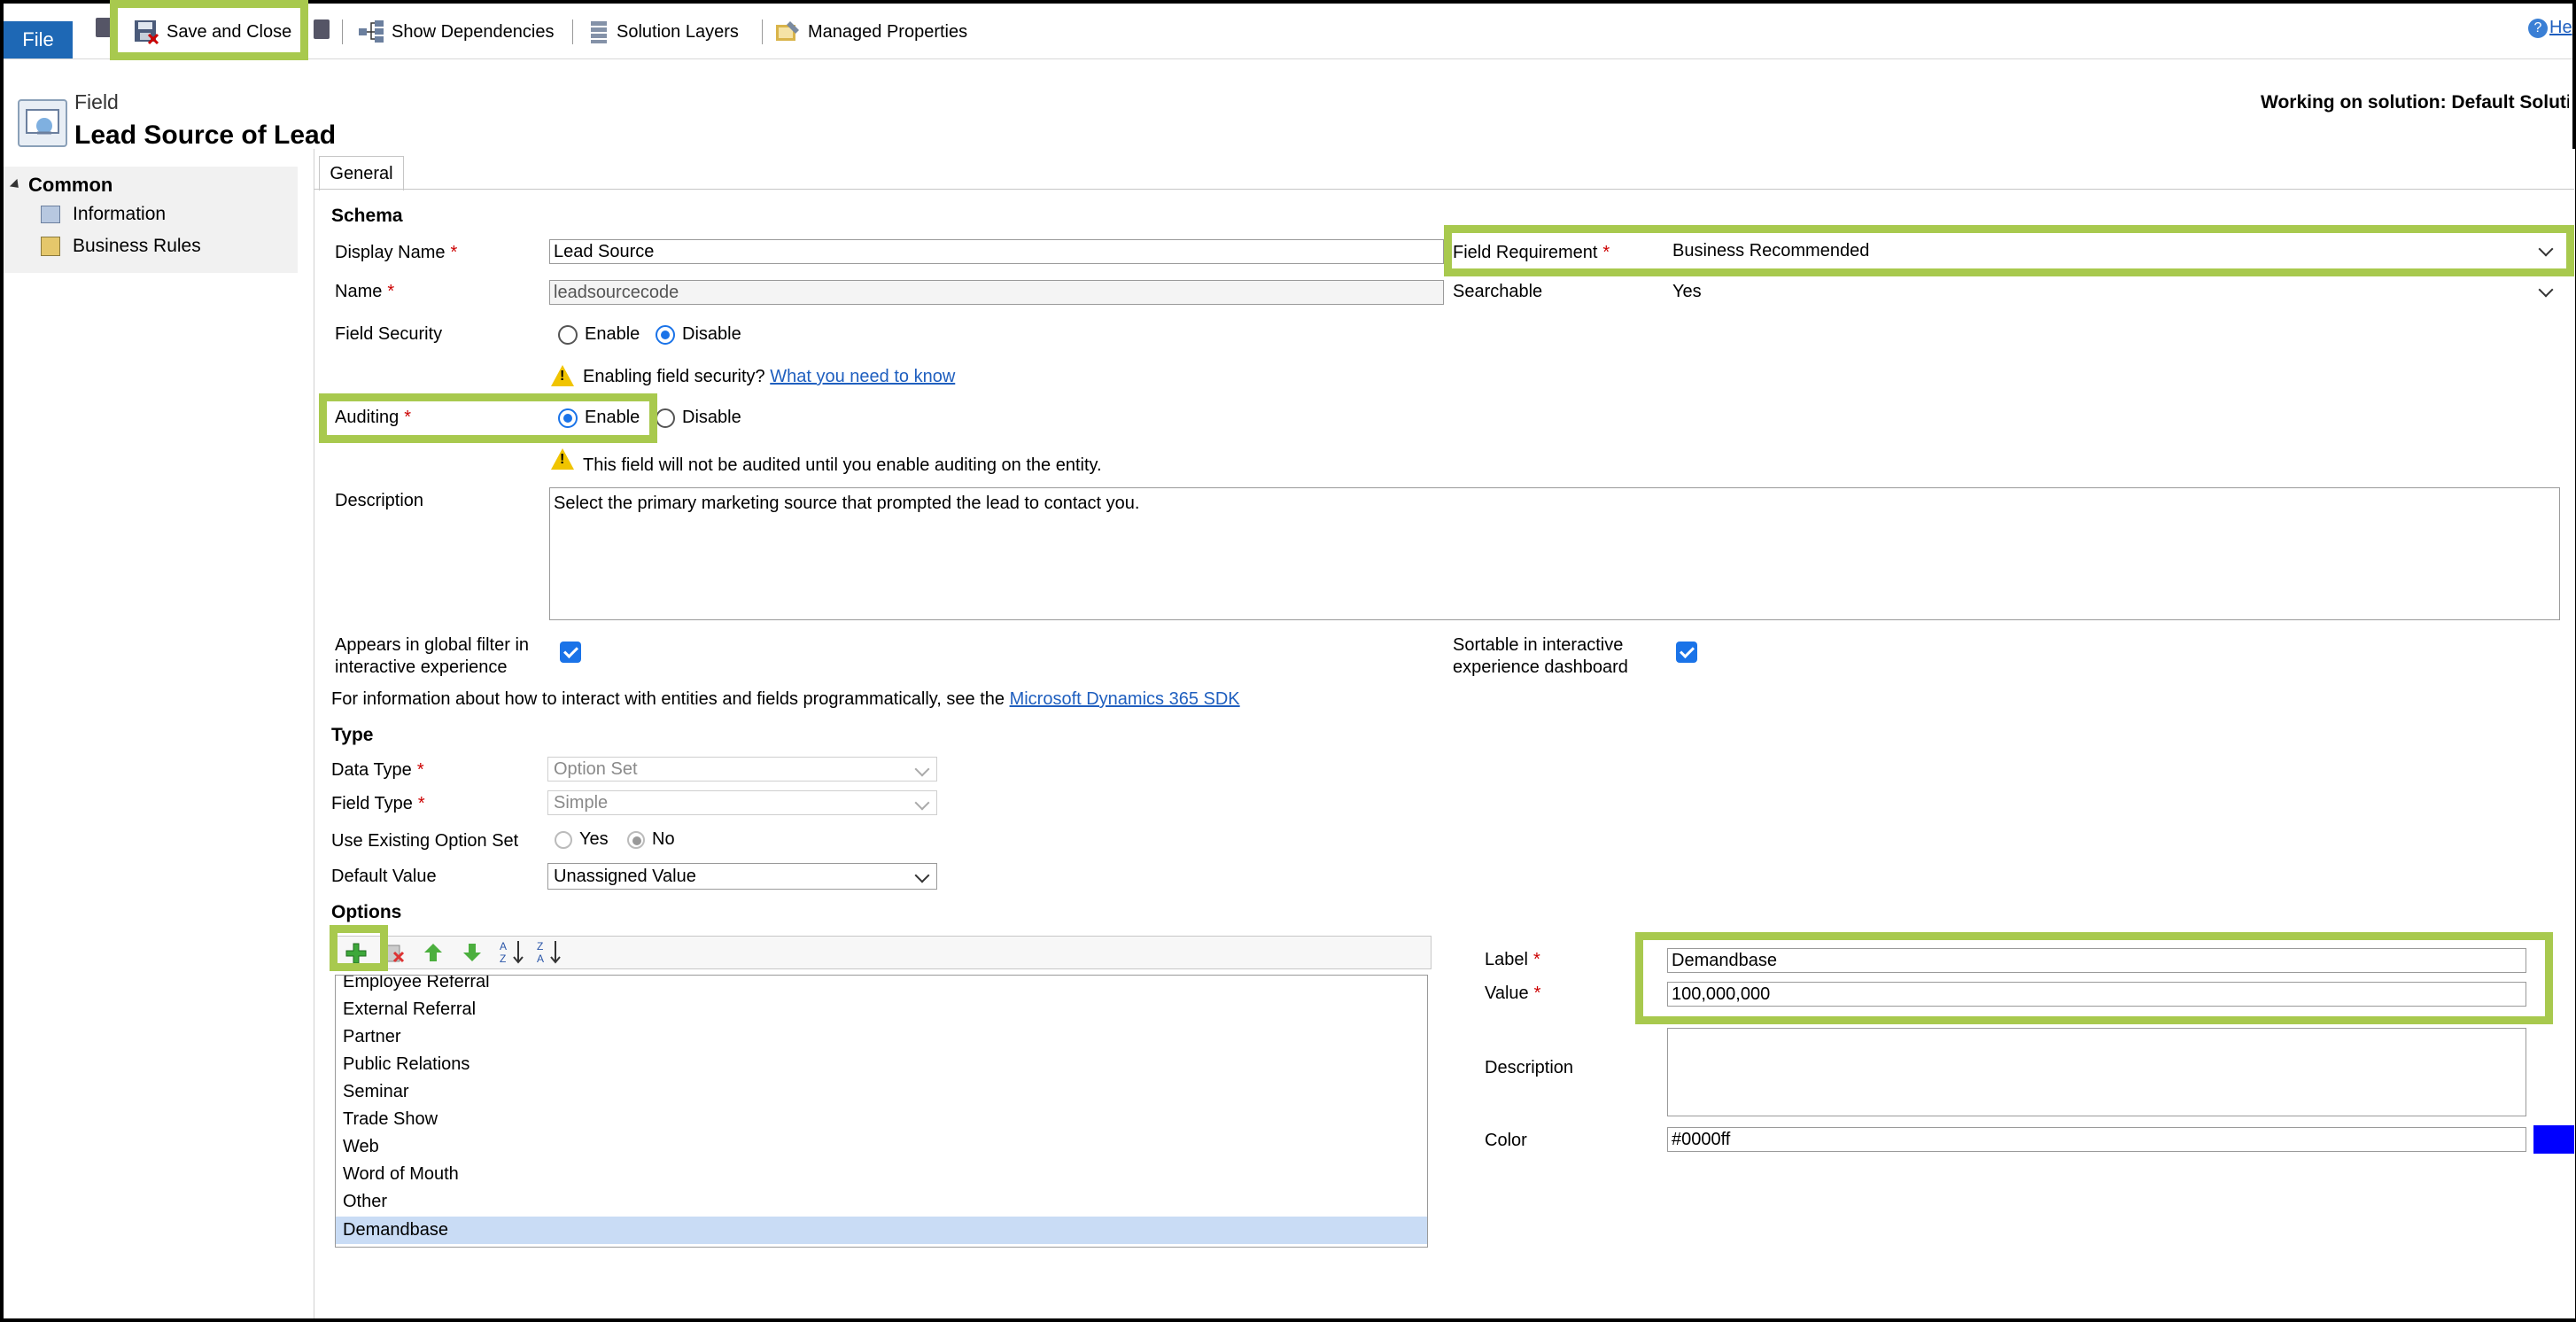  I want to click on global-filter-checkbox, so click(570, 652).